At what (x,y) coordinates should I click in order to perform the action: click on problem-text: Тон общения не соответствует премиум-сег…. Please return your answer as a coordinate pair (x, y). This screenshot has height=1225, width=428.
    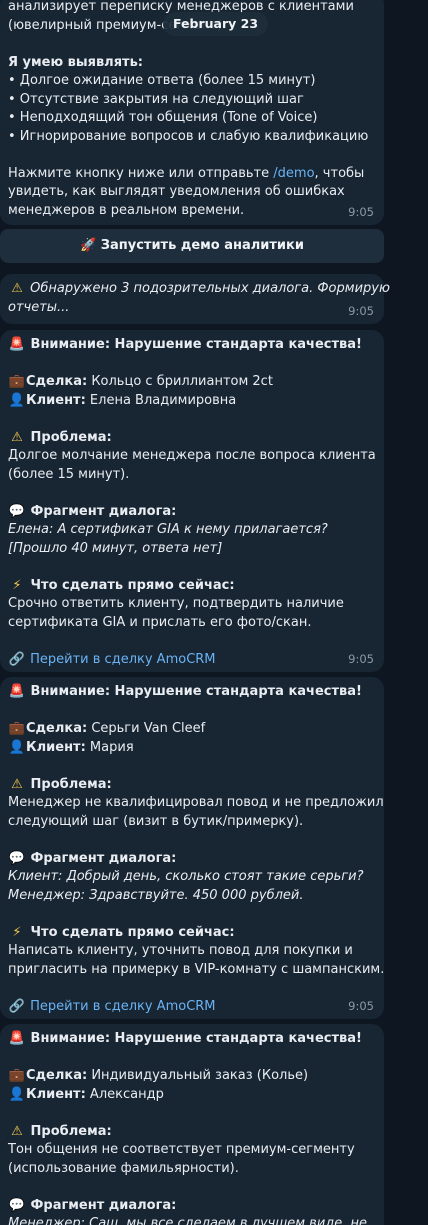
    Looking at the image, I should click on (181, 1149).